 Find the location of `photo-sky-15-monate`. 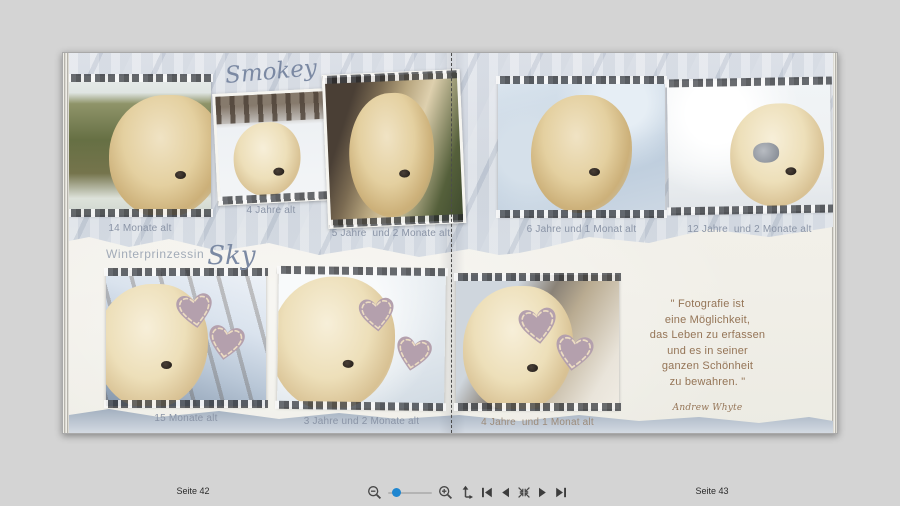

photo-sky-15-monate is located at coordinates (186, 338).